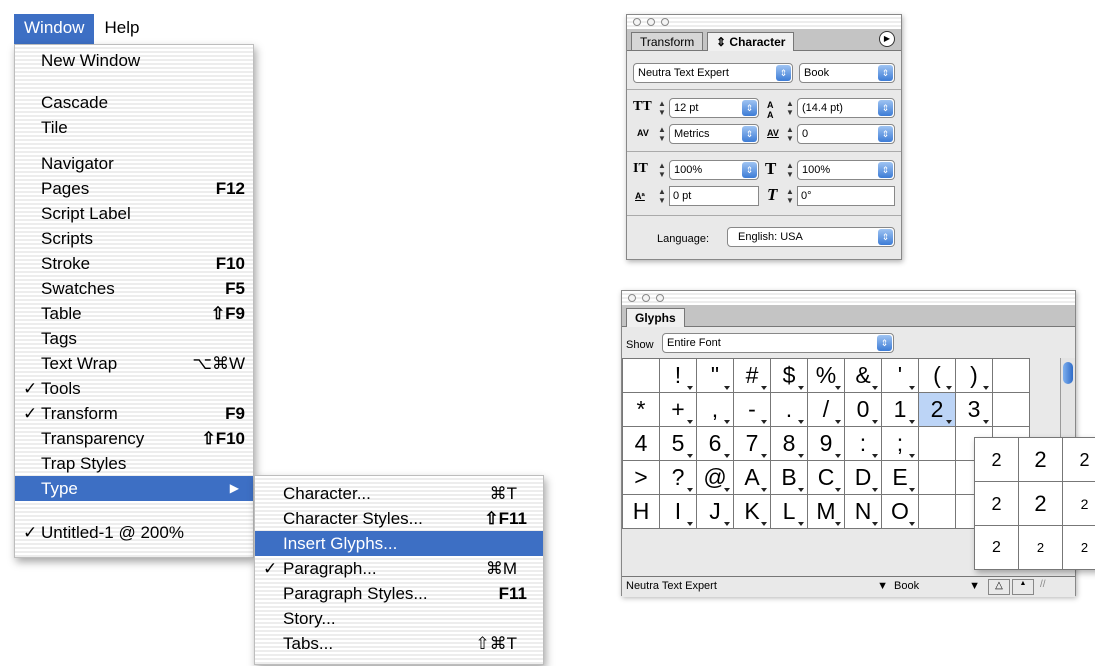  Describe the element at coordinates (134, 488) in the screenshot. I see `menu-item-type: Type ▶` at that location.